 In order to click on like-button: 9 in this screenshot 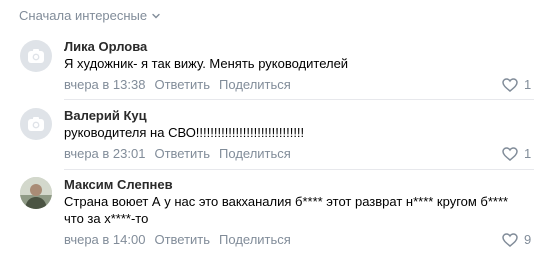, I will do `click(516, 239)`.